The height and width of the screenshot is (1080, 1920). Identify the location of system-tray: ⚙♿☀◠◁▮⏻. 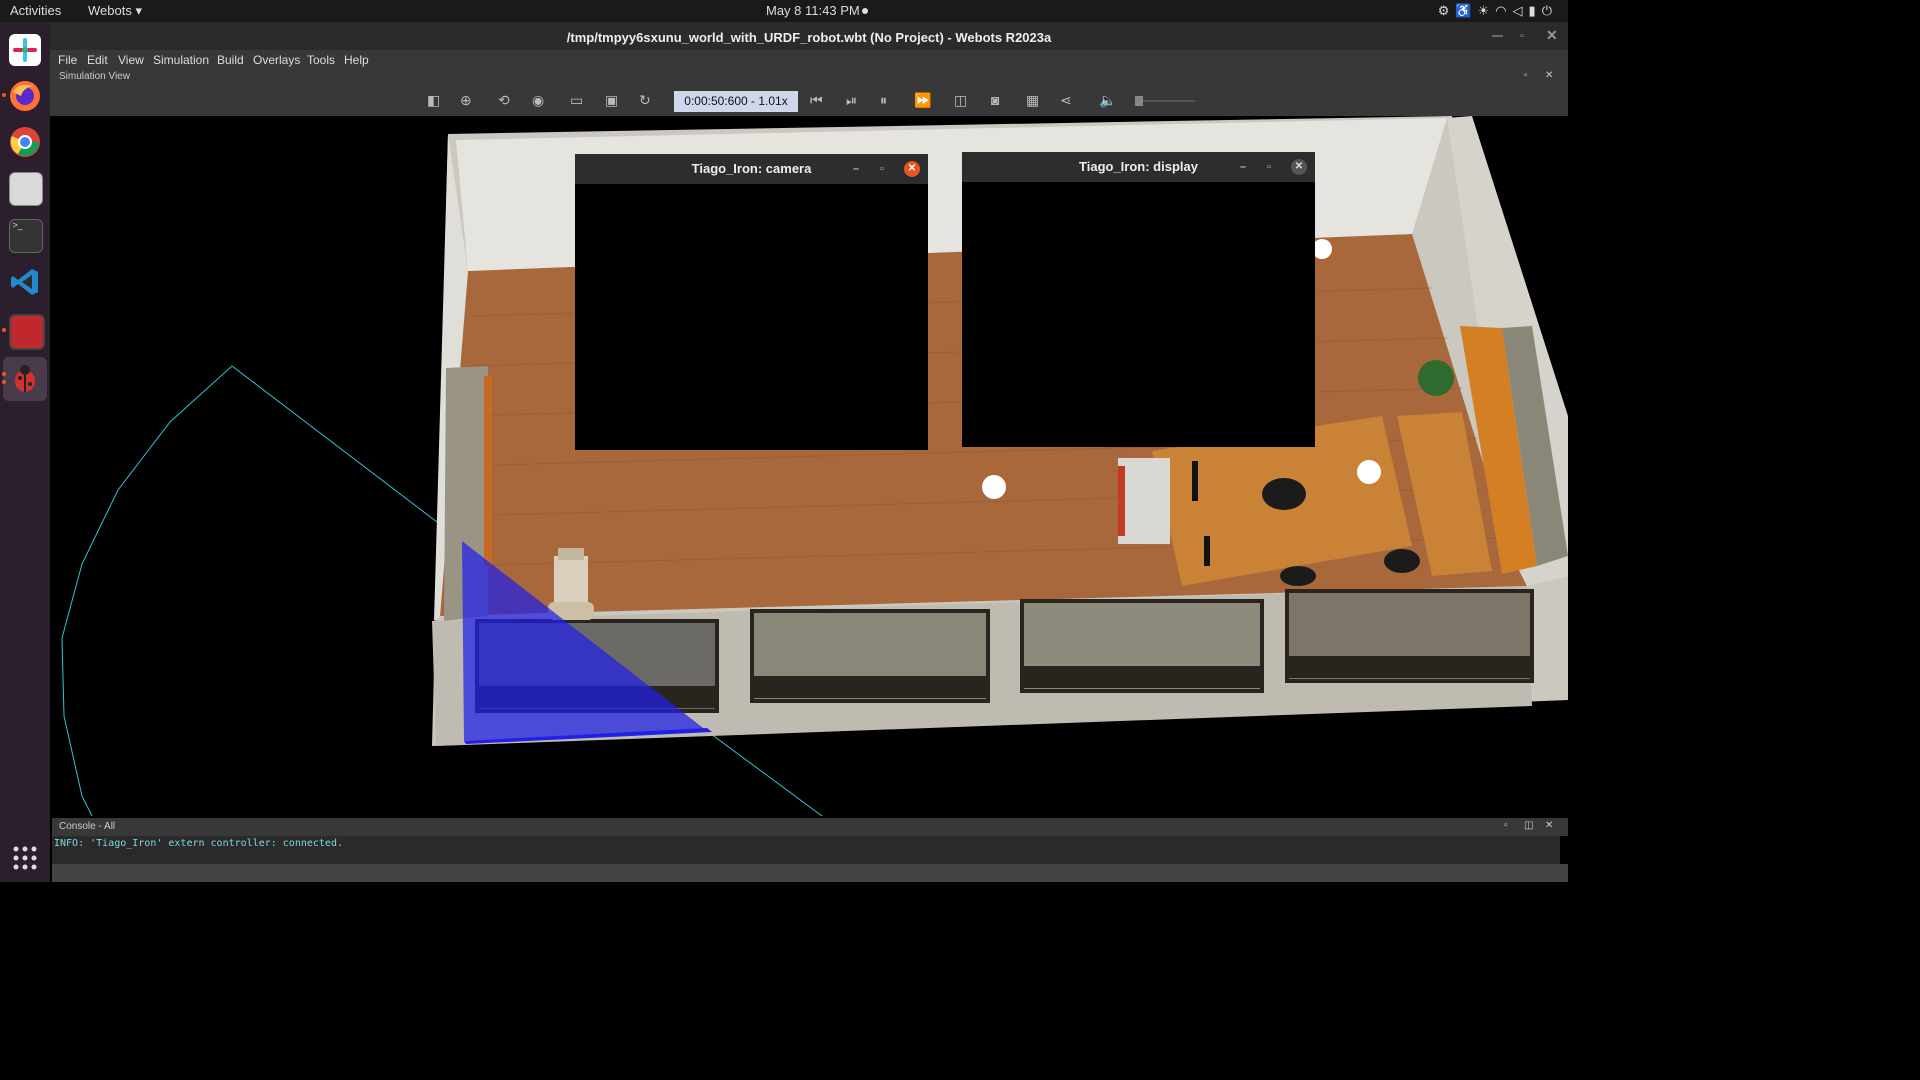
(1498, 11).